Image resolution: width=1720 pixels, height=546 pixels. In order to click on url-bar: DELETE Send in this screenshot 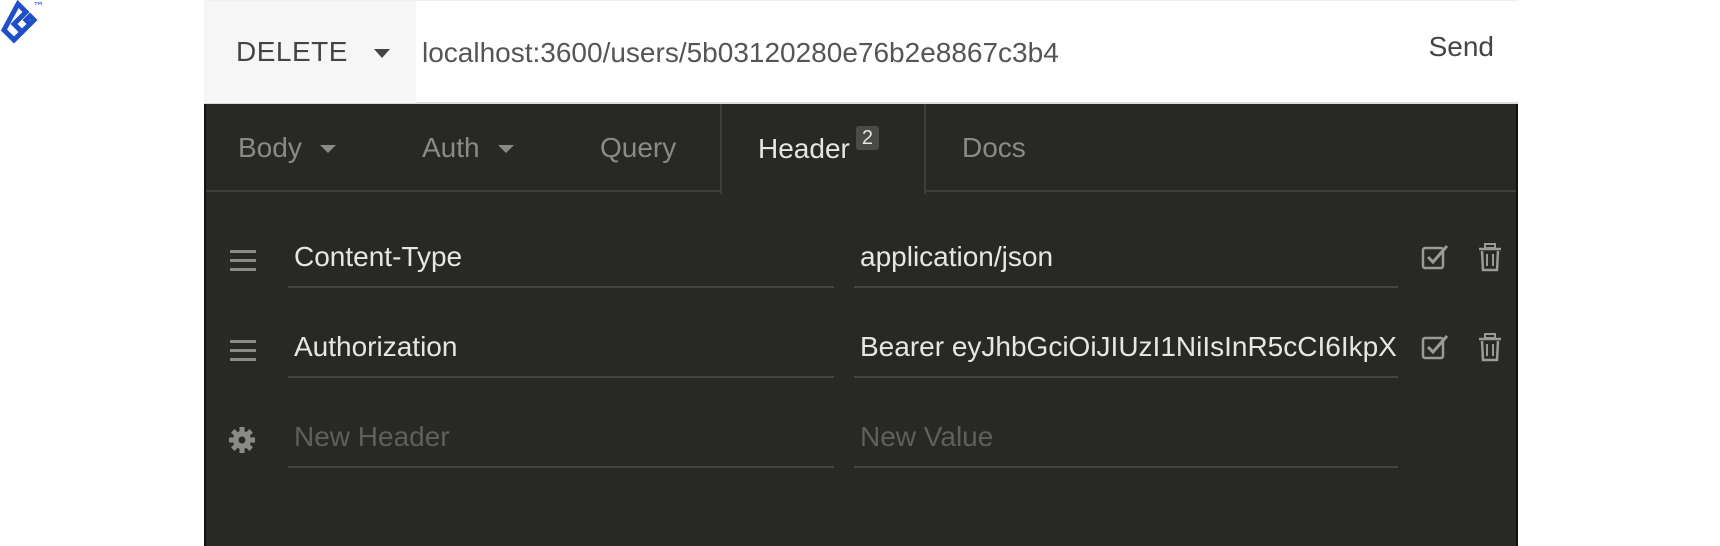, I will do `click(861, 52)`.